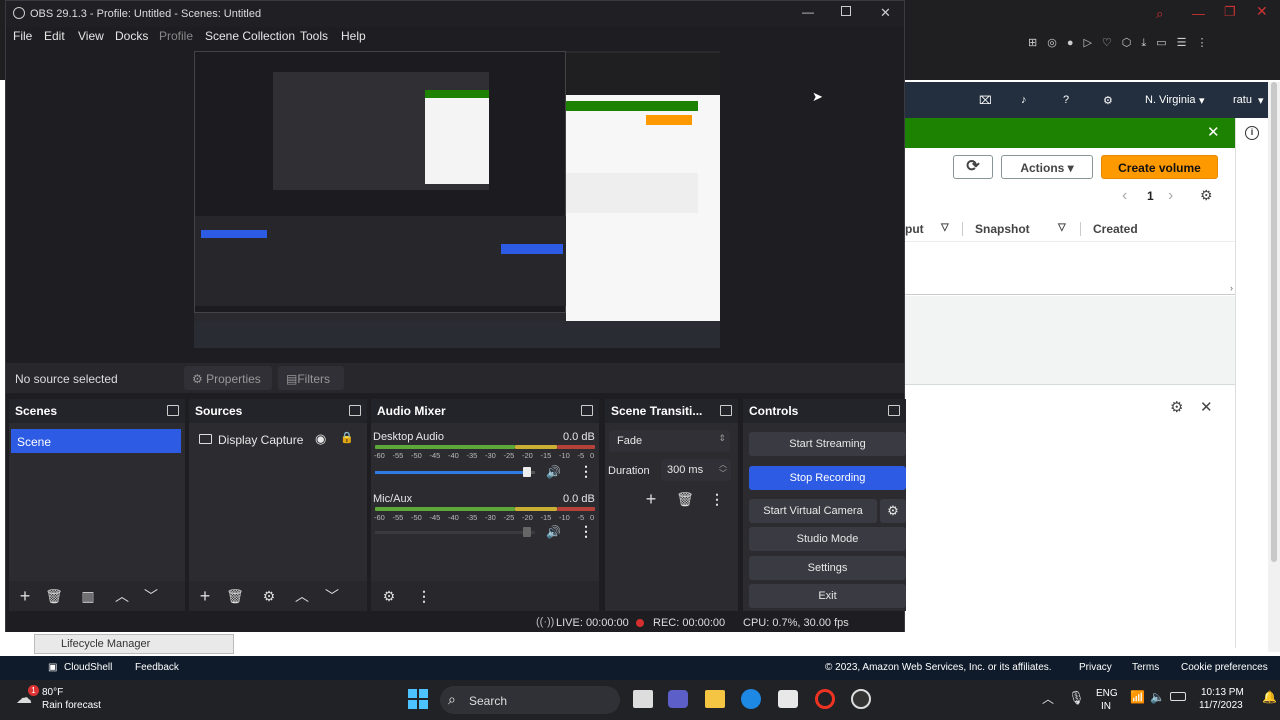  What do you see at coordinates (827, 596) in the screenshot?
I see `exit-button: Exit` at bounding box center [827, 596].